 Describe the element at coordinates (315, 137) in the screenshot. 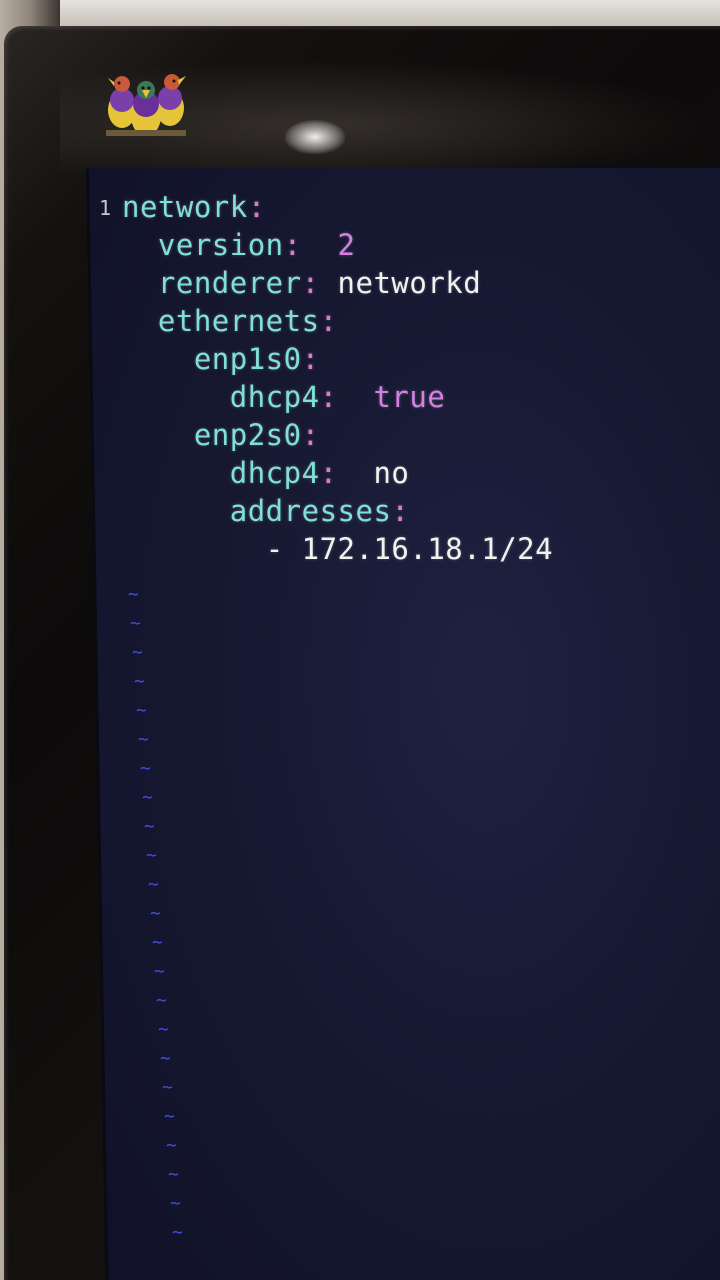

I see `light-glare` at that location.